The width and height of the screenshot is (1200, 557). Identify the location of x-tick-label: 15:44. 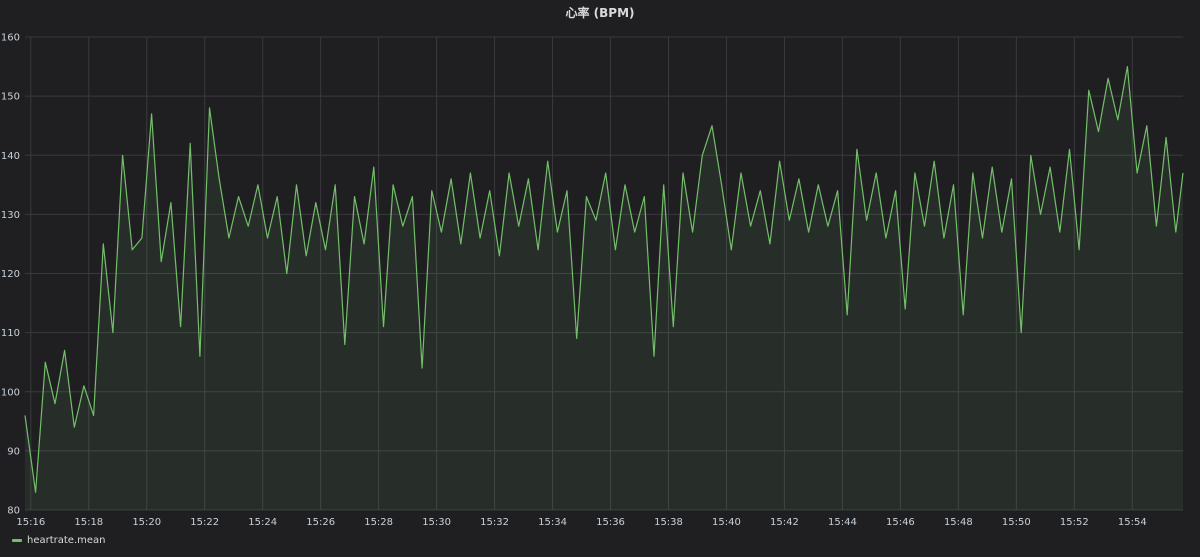
(842, 522).